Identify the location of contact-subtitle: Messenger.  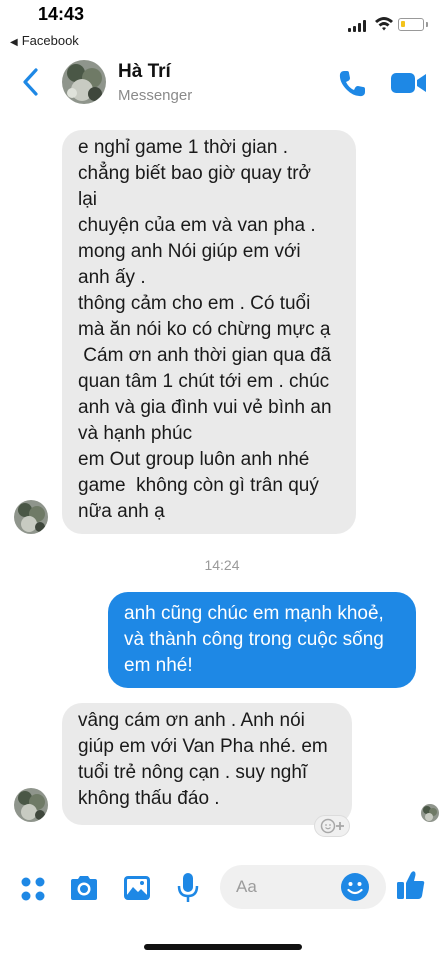
(155, 95).